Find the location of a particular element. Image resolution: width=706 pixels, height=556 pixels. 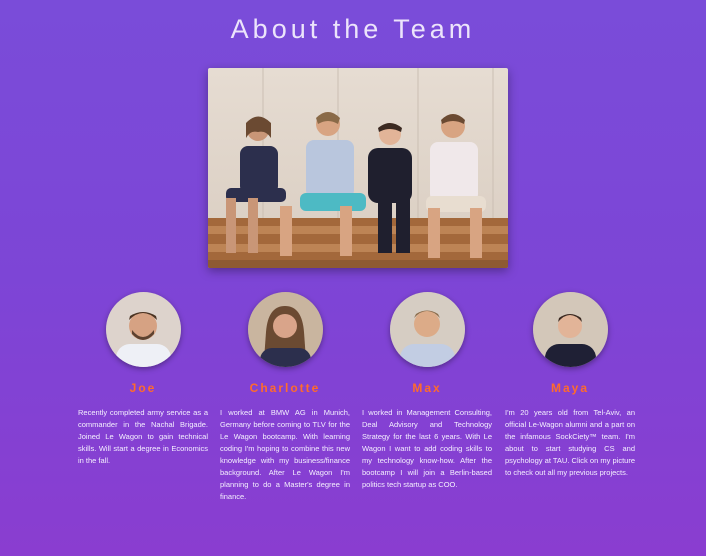

avatar-maya is located at coordinates (570, 329).